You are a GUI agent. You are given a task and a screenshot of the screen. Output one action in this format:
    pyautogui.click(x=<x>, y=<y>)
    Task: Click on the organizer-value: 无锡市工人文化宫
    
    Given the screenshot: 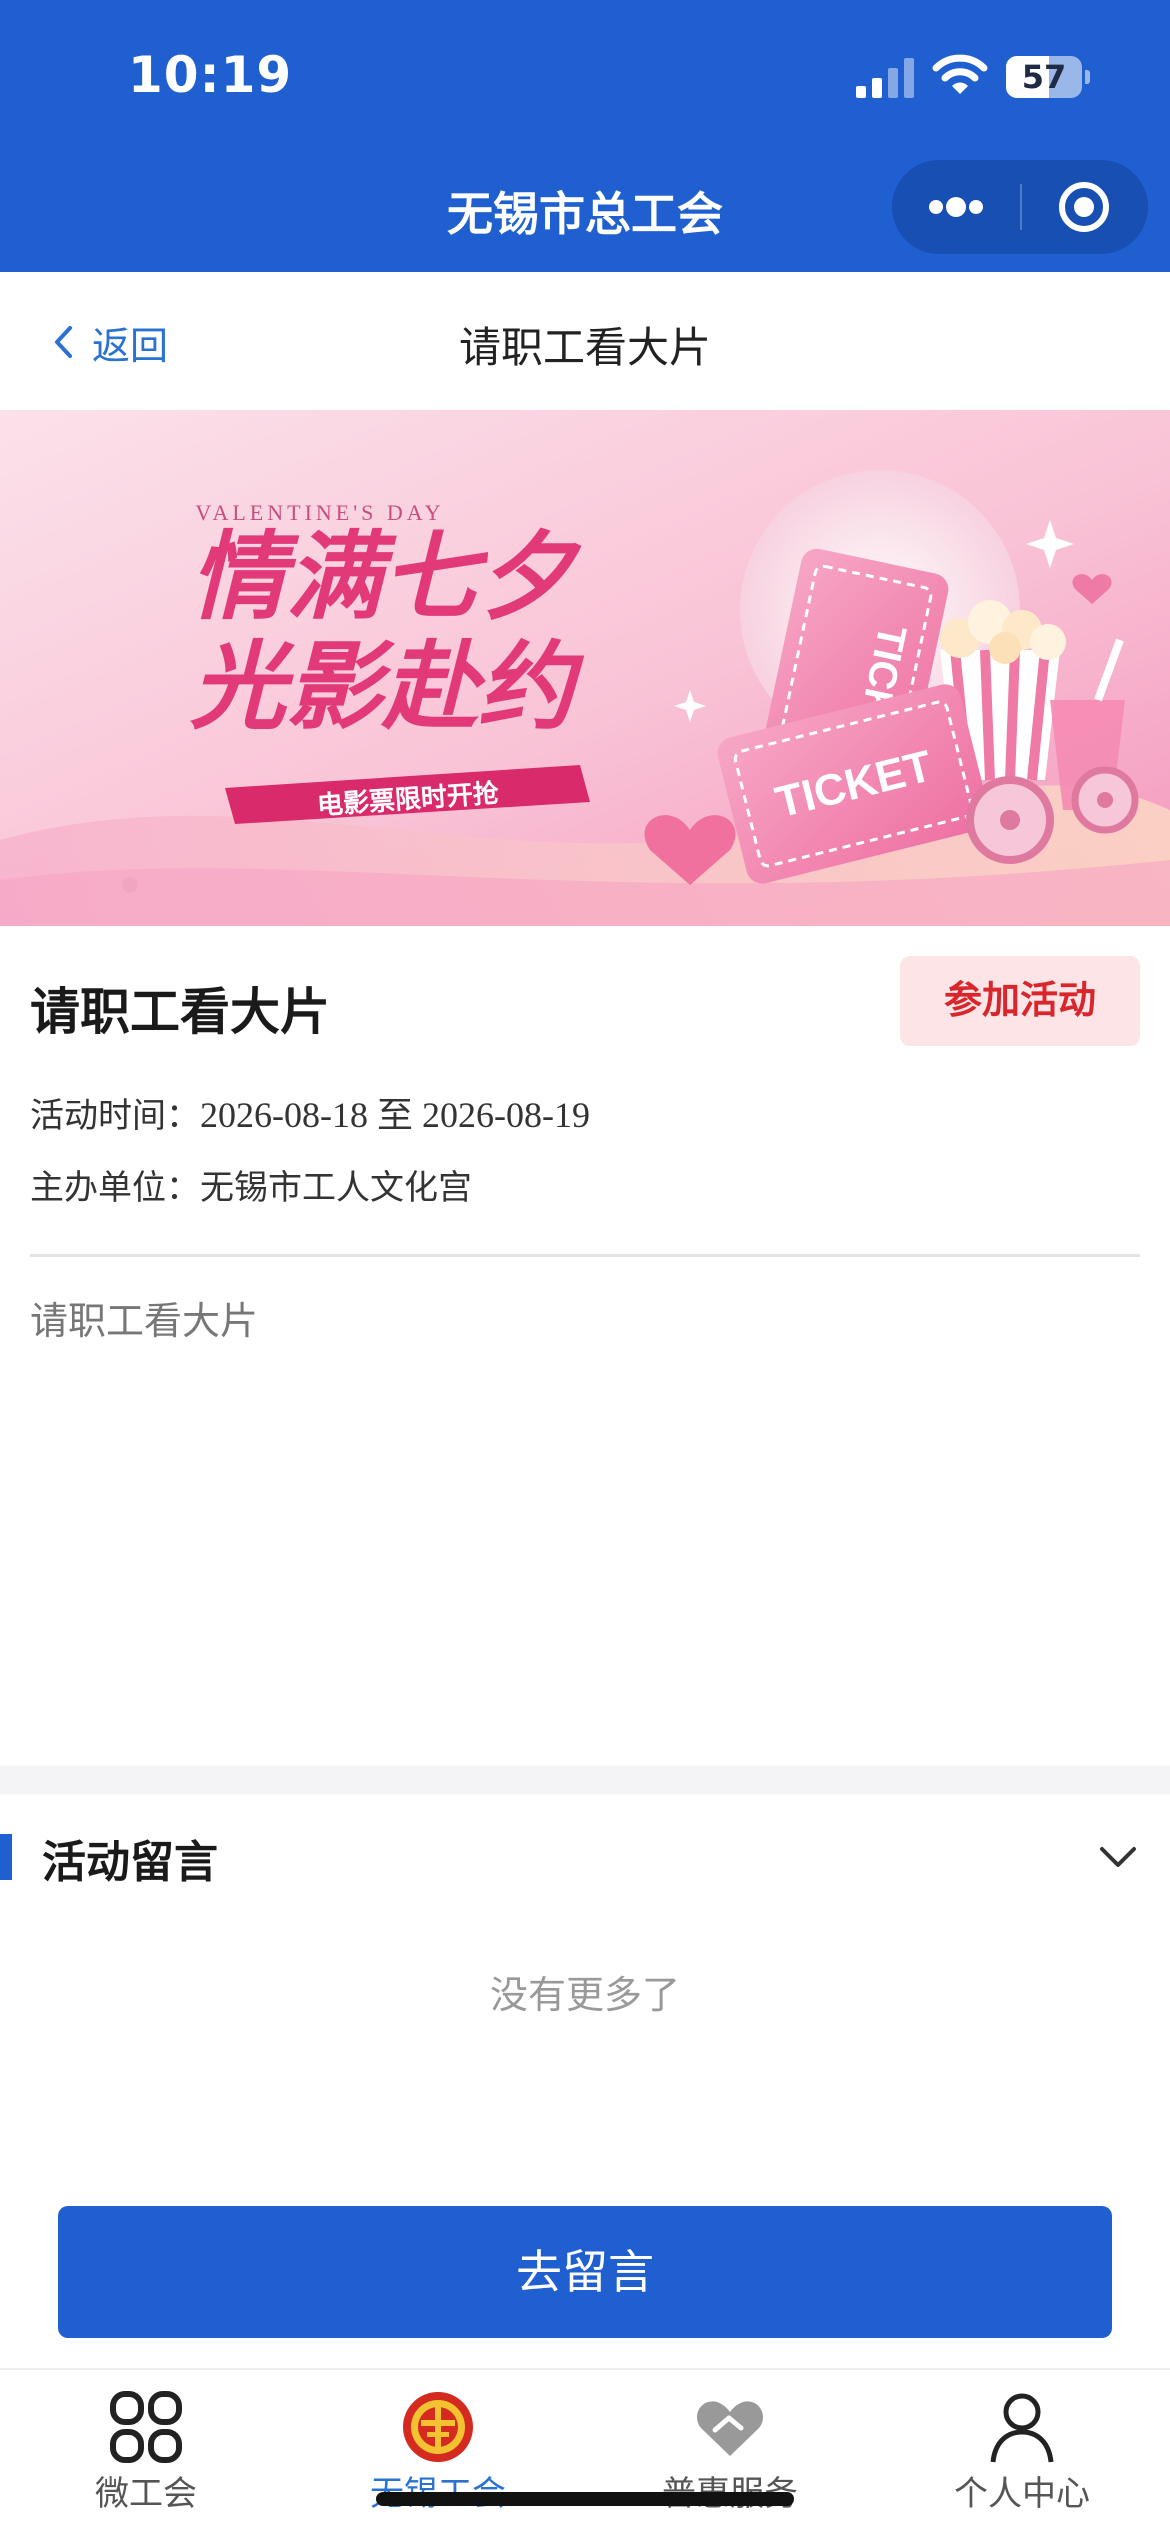 What is the action you would take?
    pyautogui.click(x=336, y=1188)
    